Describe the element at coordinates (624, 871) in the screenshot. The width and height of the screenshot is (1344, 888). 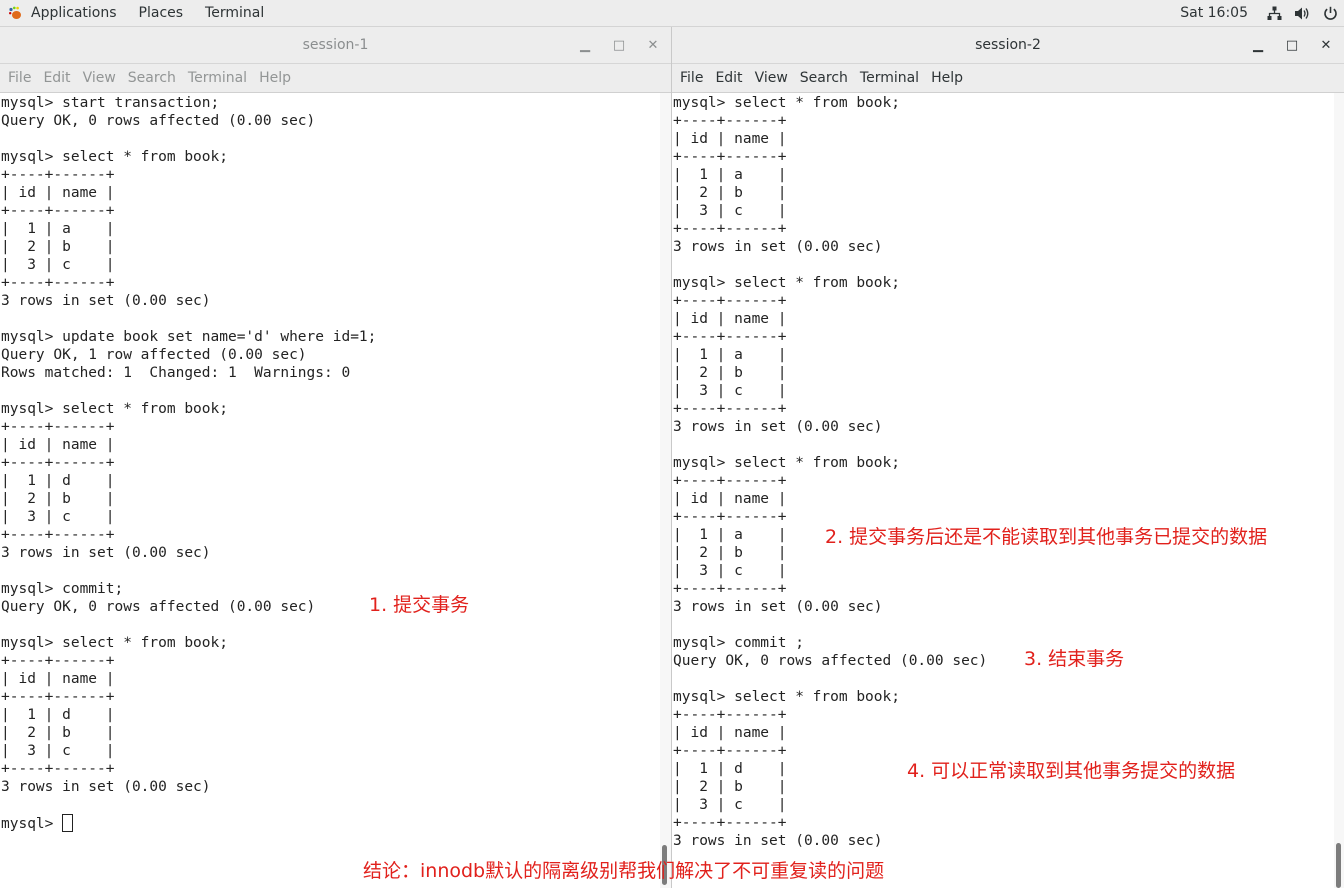
I see `annotation-conclusion: 结论：innodb默认的隔离级别帮我们解决了不可重复读的问题` at that location.